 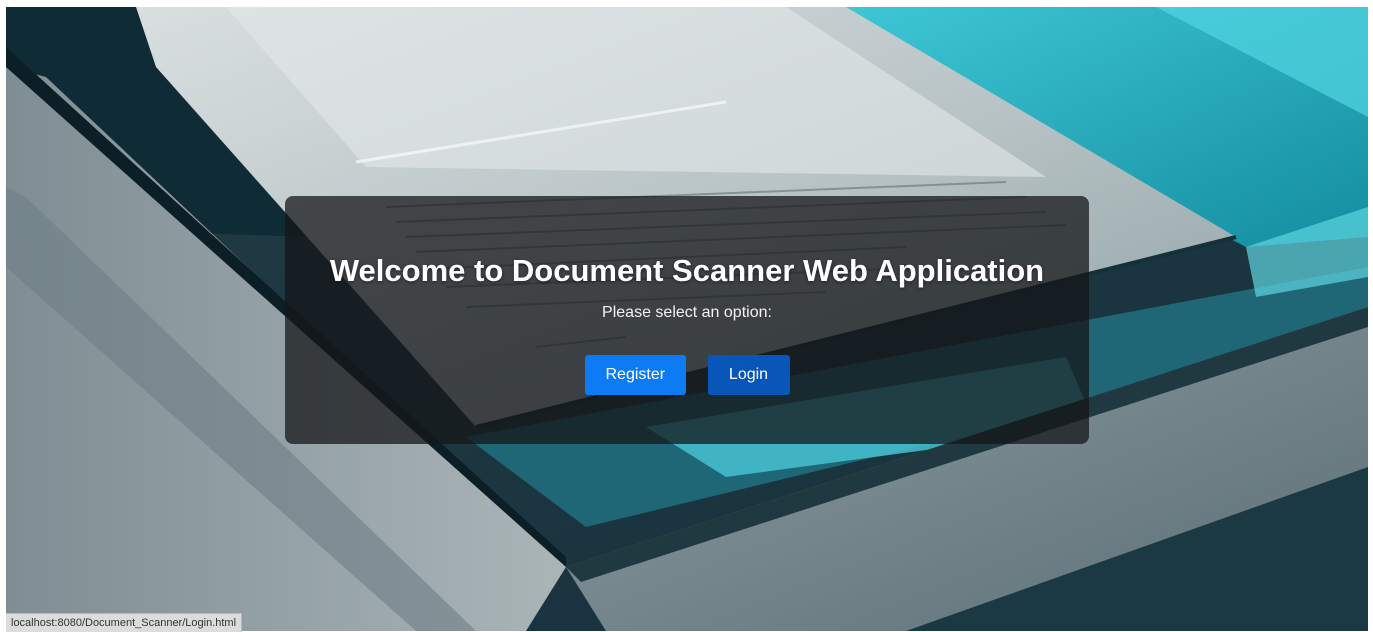 I want to click on login-button: Login, so click(x=748, y=375).